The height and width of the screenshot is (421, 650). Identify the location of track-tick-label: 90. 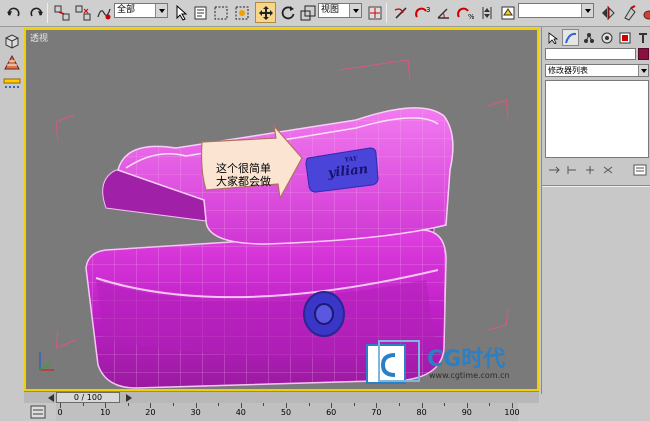
(466, 412).